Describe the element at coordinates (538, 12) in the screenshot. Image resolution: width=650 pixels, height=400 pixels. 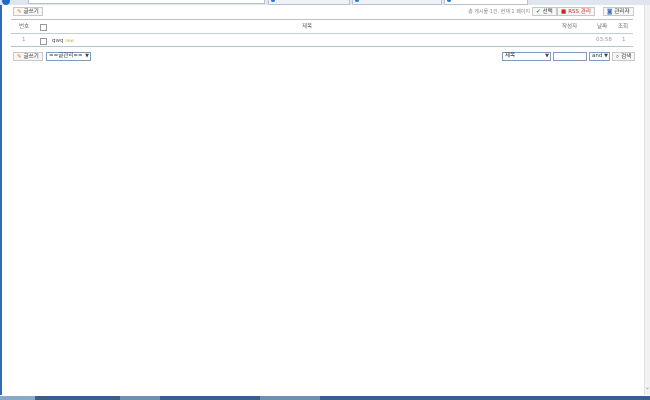
I see `check-icon: ✔` at that location.